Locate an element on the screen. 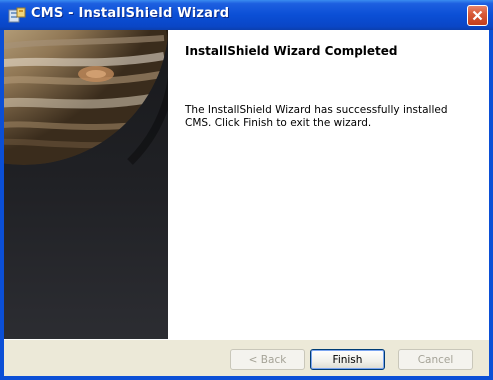 This screenshot has width=493, height=380. title-bar: CMS - InstallShield Wizard is located at coordinates (246, 15).